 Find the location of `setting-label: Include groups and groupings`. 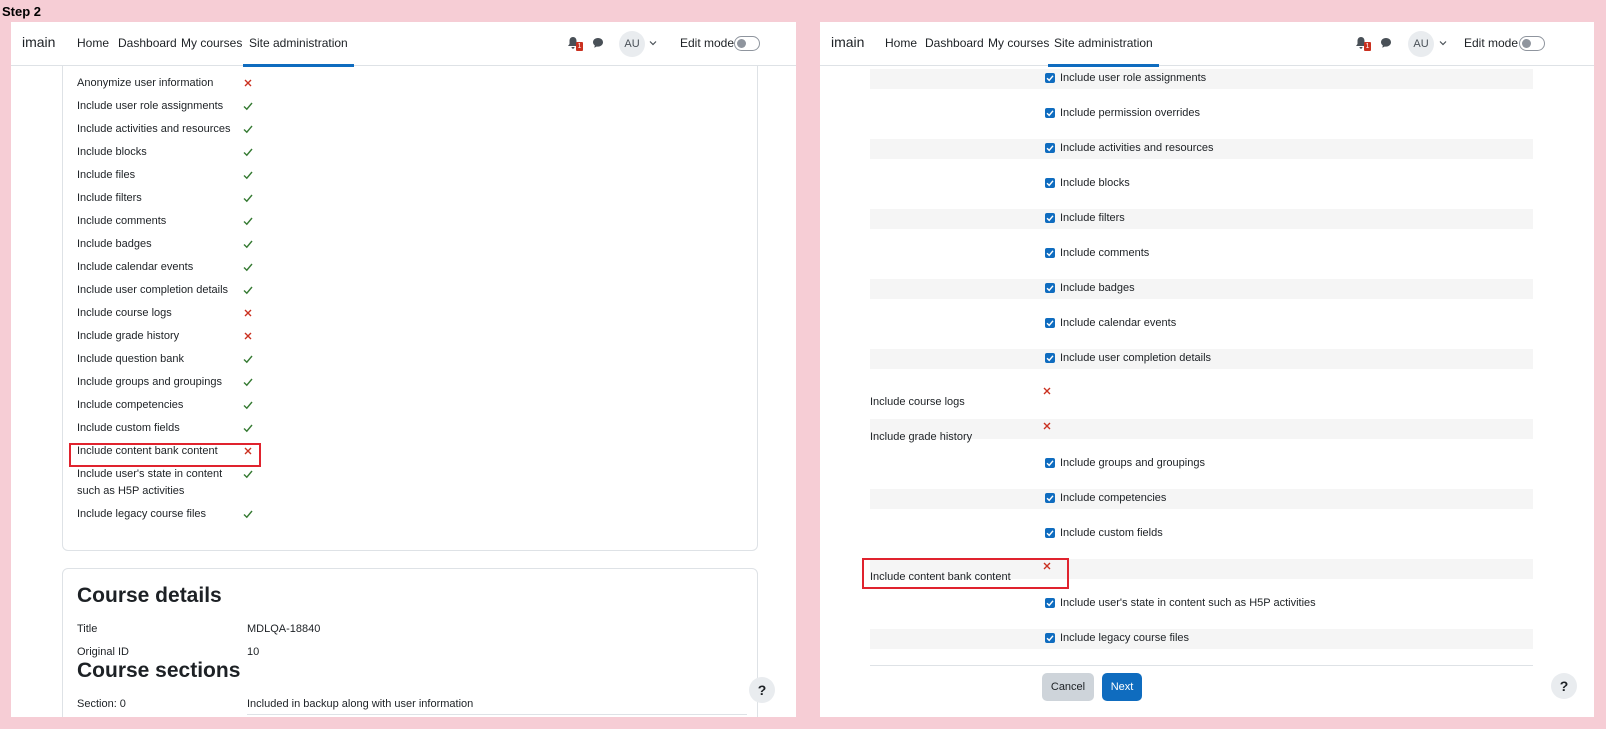

setting-label: Include groups and groupings is located at coordinates (149, 382).